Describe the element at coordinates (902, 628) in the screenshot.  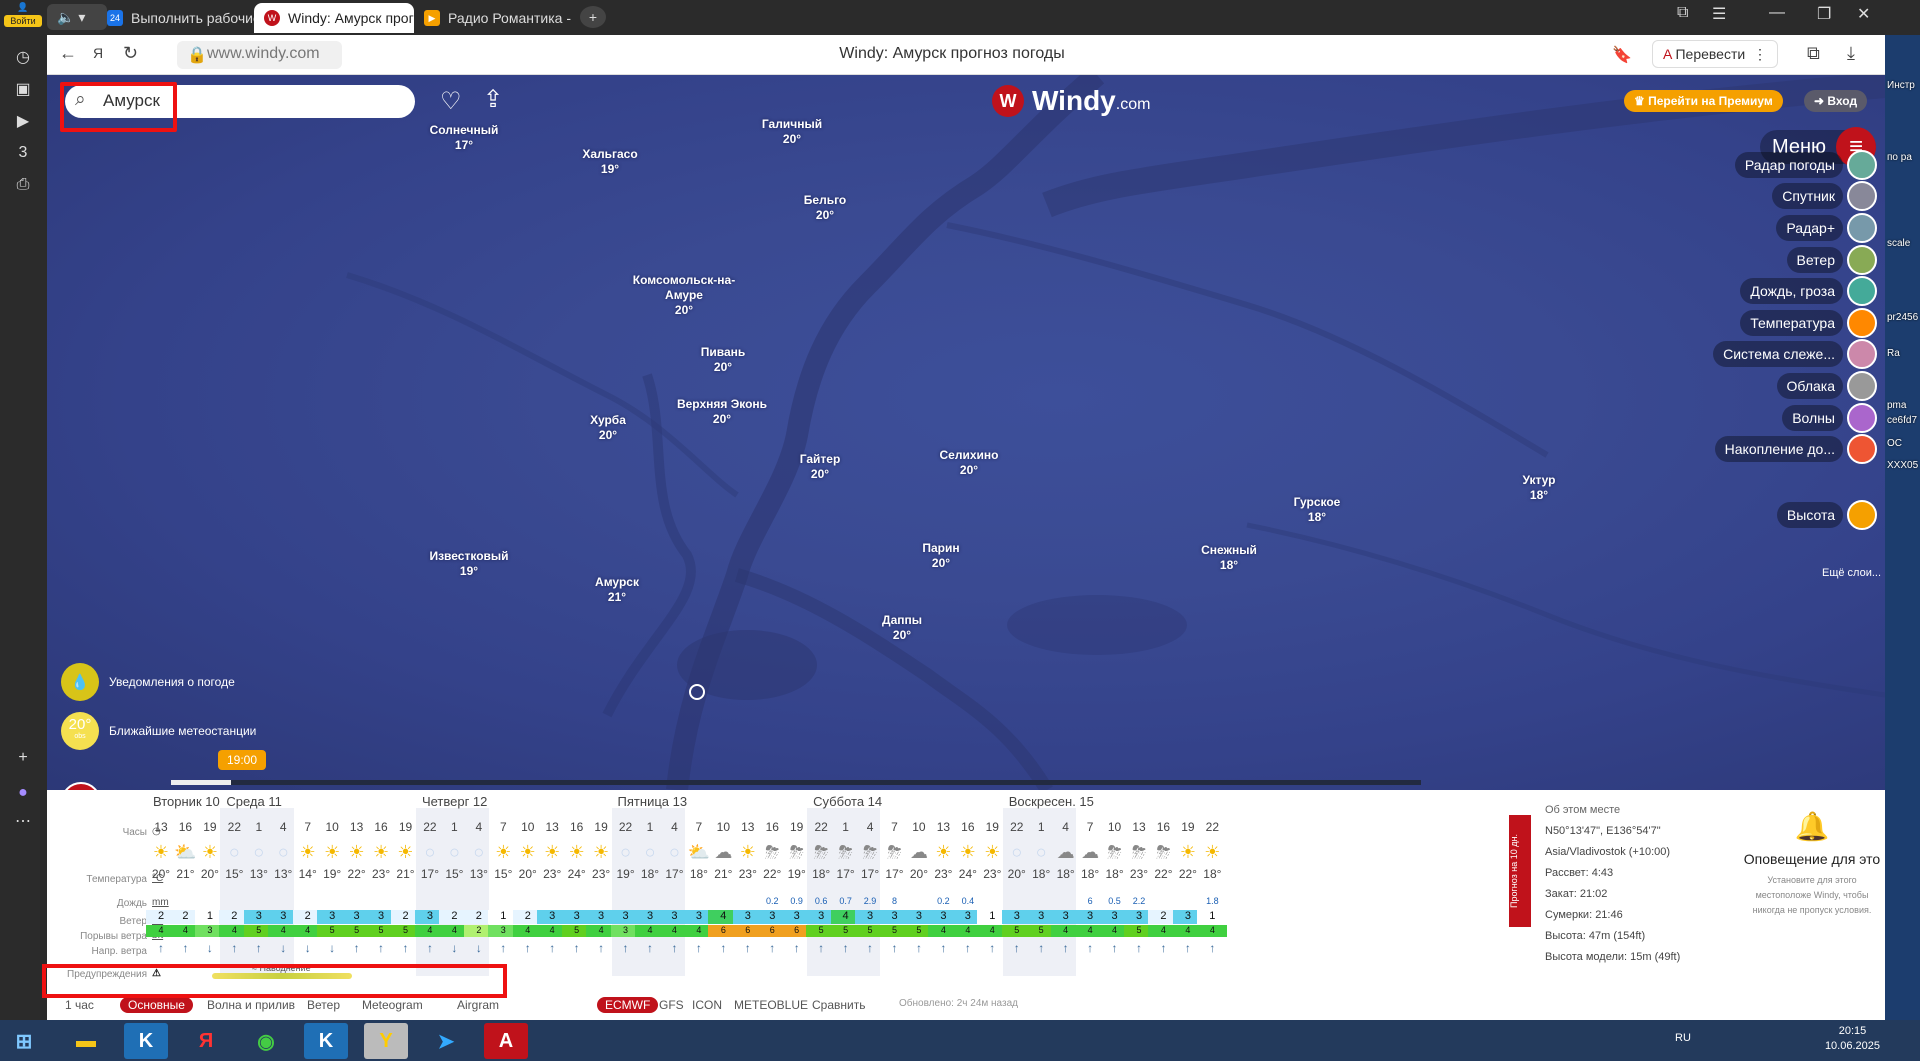
I see `city-label: Даппы 20°` at that location.